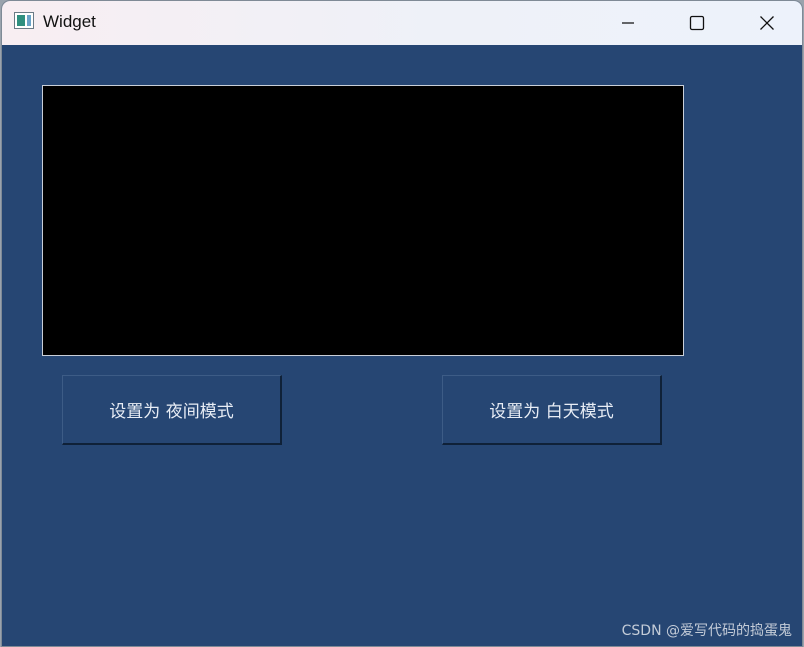 The height and width of the screenshot is (647, 804). I want to click on app-icon-right-pane, so click(29, 20).